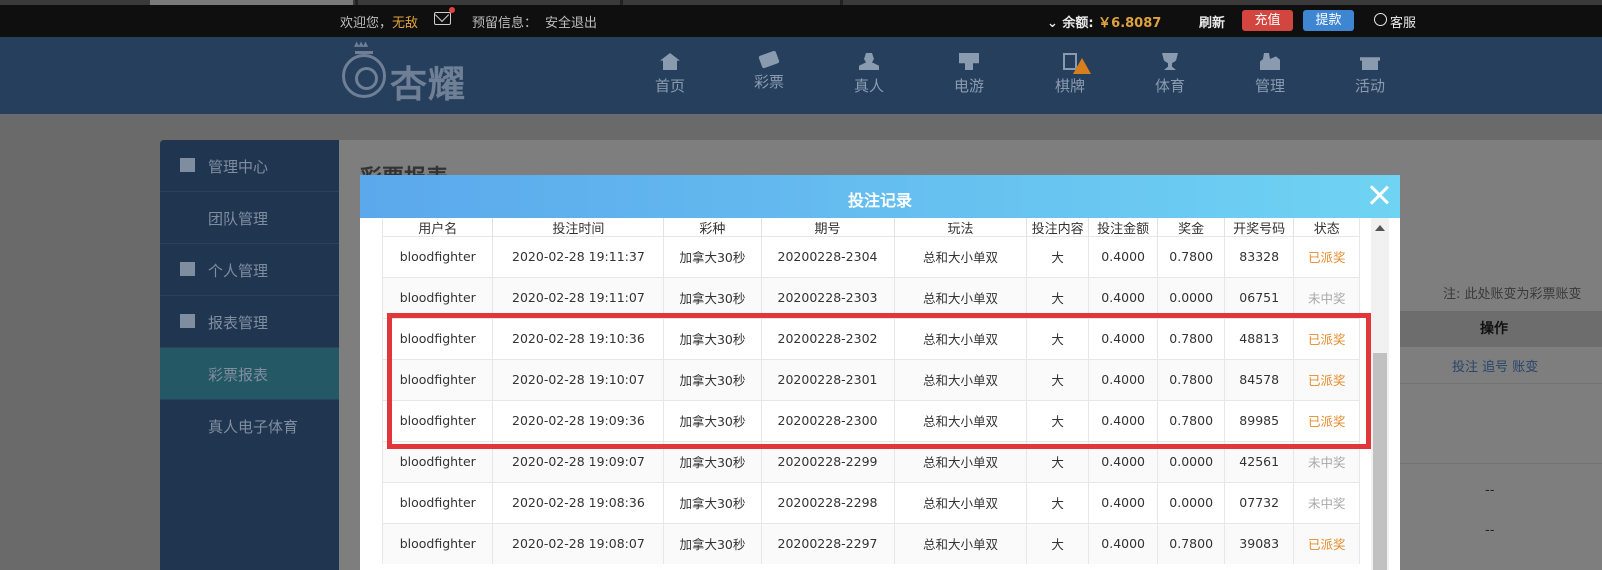  Describe the element at coordinates (1490, 530) in the screenshot. I see `empty-cell: --` at that location.